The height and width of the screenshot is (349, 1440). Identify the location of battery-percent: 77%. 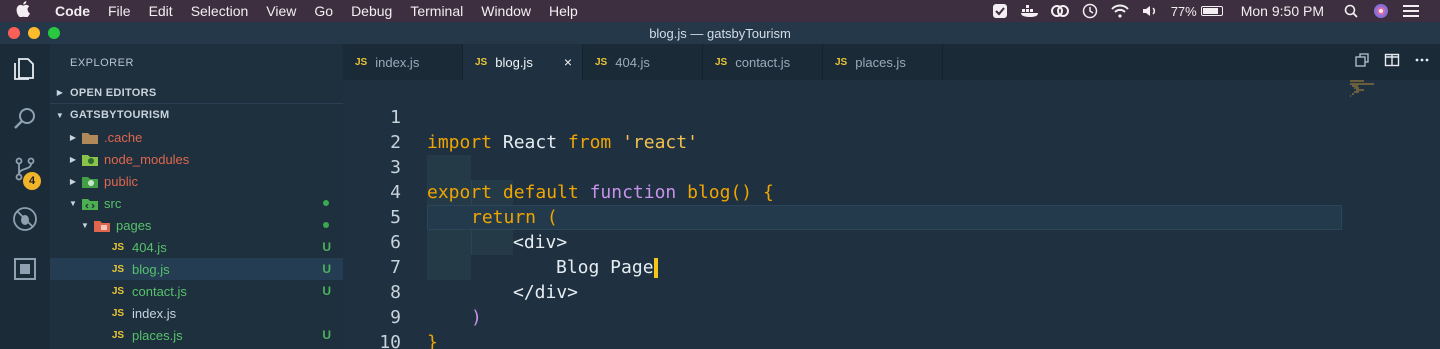
(1183, 11).